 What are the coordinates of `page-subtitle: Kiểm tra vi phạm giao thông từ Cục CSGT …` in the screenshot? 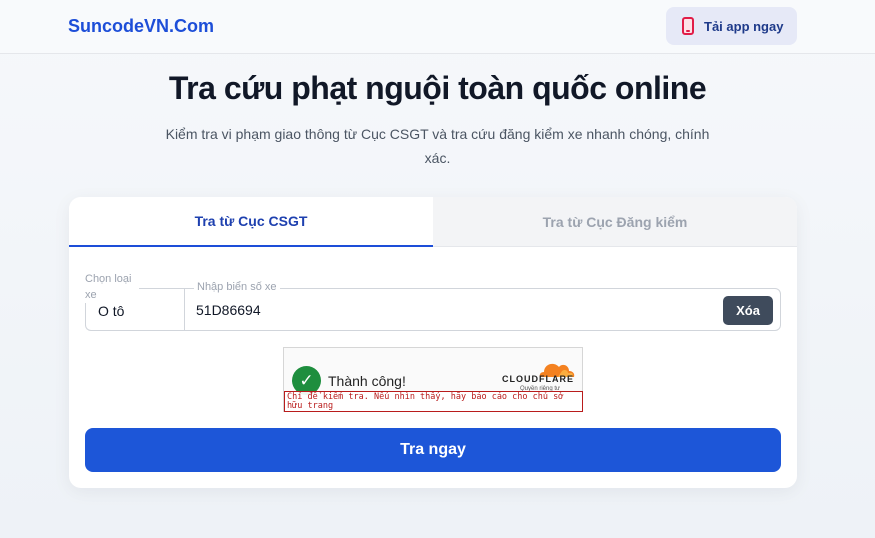 It's located at (437, 146).